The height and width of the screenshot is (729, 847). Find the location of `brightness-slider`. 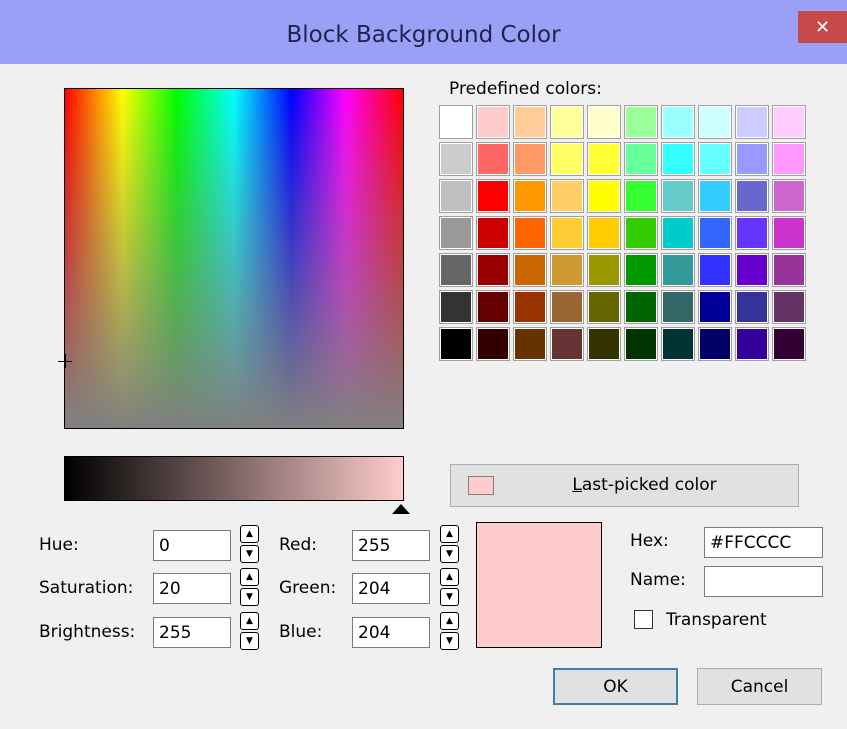

brightness-slider is located at coordinates (234, 478).